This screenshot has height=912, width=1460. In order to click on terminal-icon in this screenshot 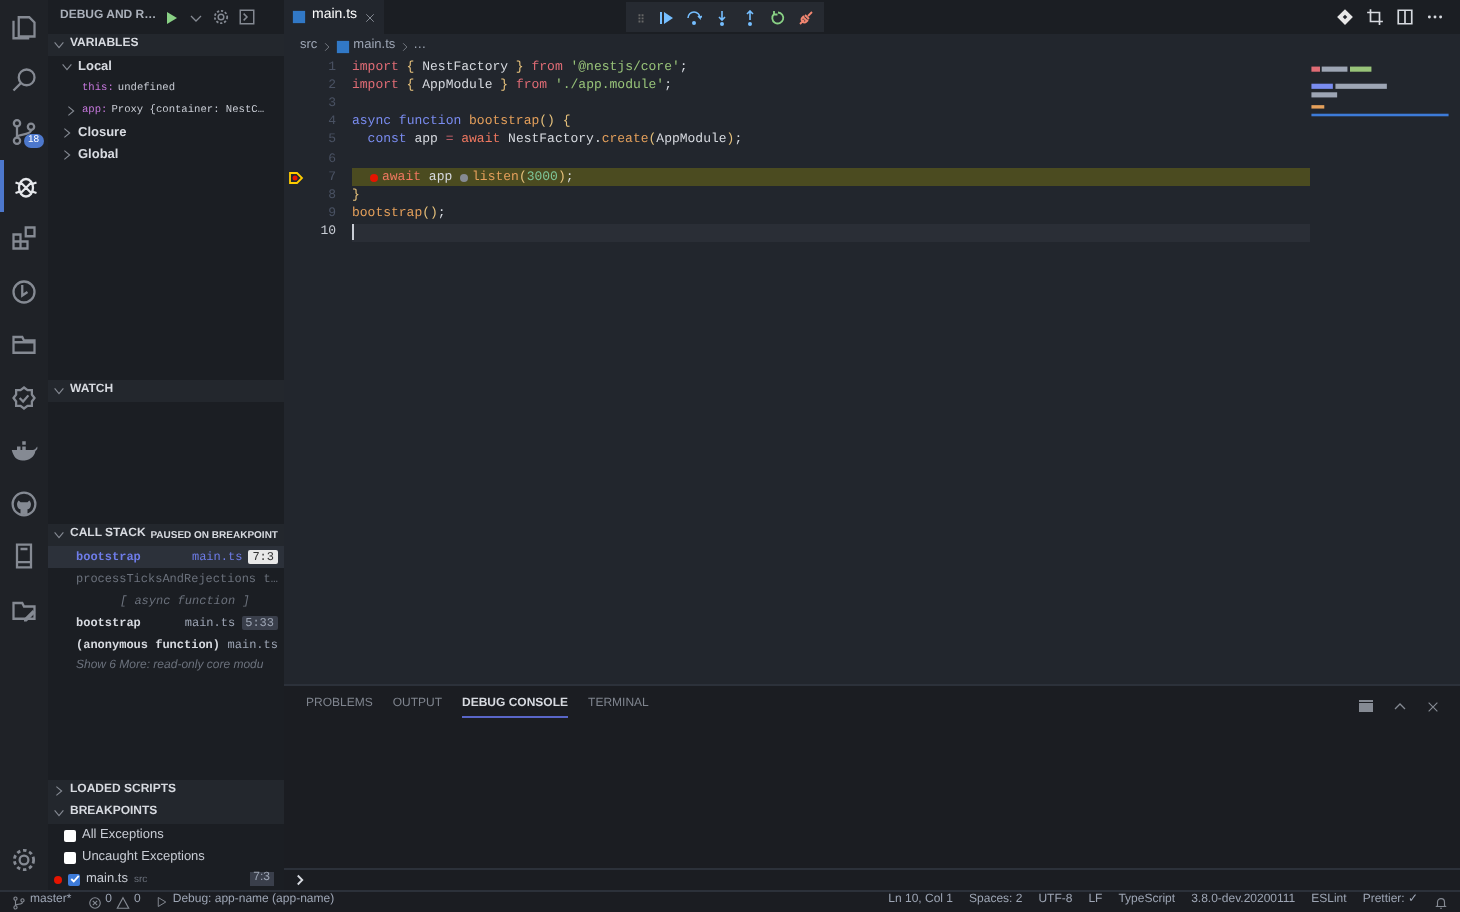, I will do `click(247, 17)`.